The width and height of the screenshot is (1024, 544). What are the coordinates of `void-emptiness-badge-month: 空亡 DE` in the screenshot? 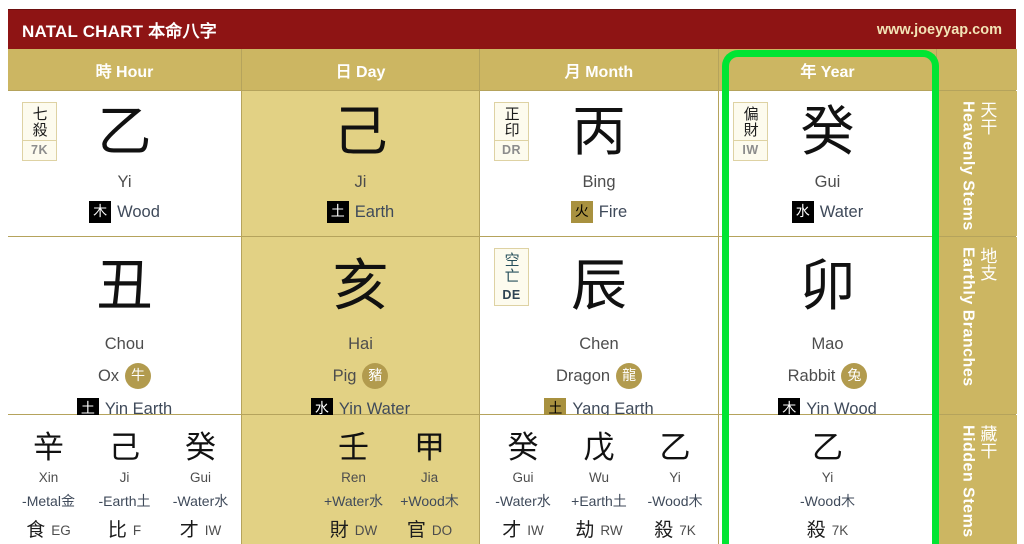 It's located at (511, 277).